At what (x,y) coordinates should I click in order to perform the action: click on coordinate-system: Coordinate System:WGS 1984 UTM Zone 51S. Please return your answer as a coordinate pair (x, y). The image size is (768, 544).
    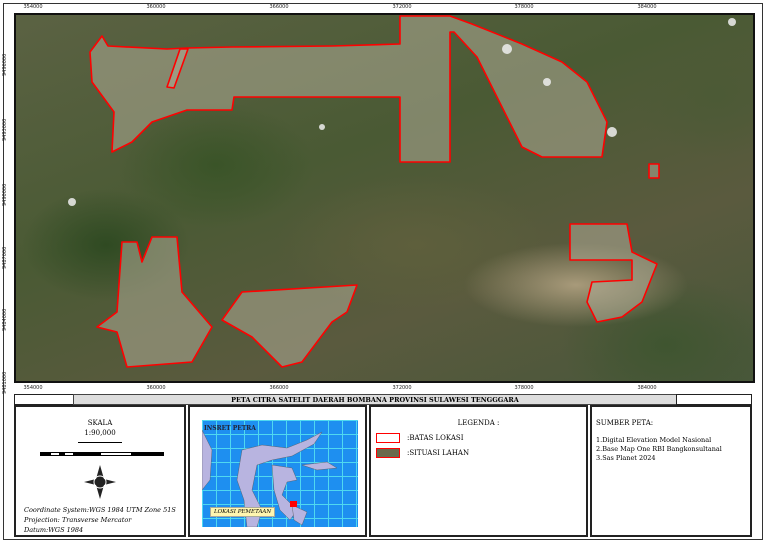
    Looking at the image, I should click on (100, 510).